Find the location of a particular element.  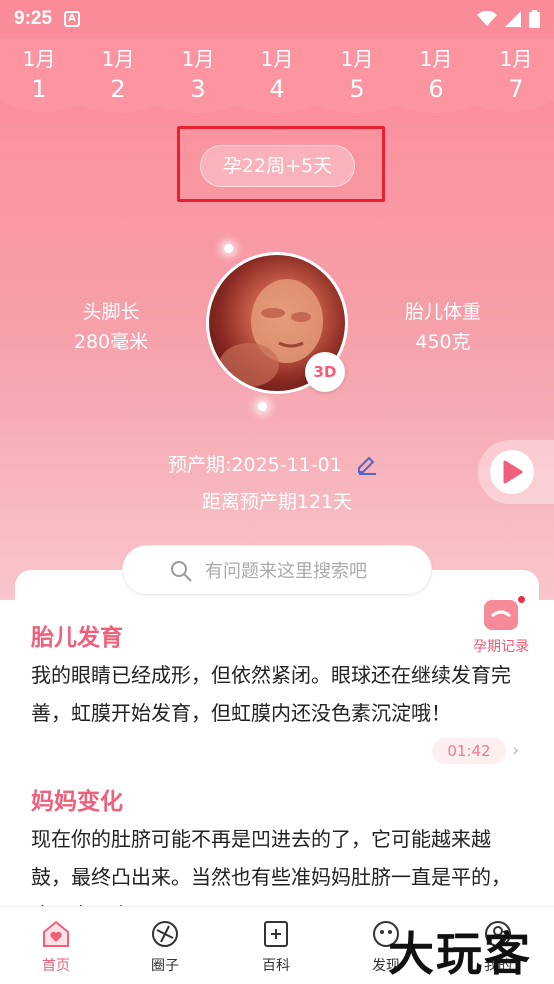

tab-circle: 圈子 is located at coordinates (165, 947).